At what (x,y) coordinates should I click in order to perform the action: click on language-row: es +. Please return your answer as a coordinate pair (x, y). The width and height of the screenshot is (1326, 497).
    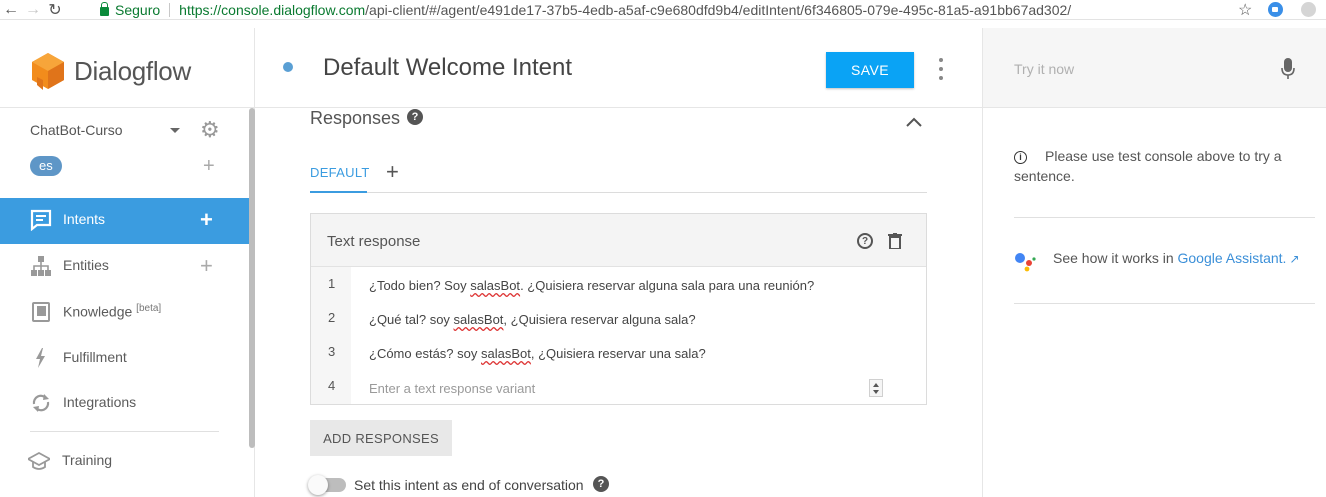
    Looking at the image, I should click on (127, 166).